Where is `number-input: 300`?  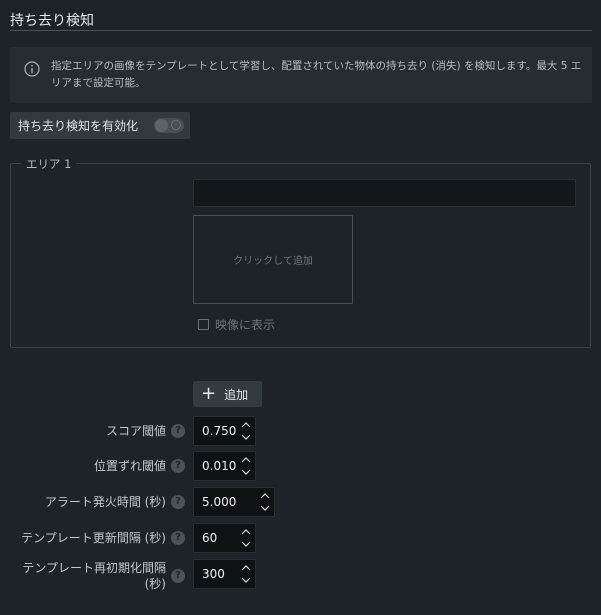
number-input: 300 is located at coordinates (224, 574).